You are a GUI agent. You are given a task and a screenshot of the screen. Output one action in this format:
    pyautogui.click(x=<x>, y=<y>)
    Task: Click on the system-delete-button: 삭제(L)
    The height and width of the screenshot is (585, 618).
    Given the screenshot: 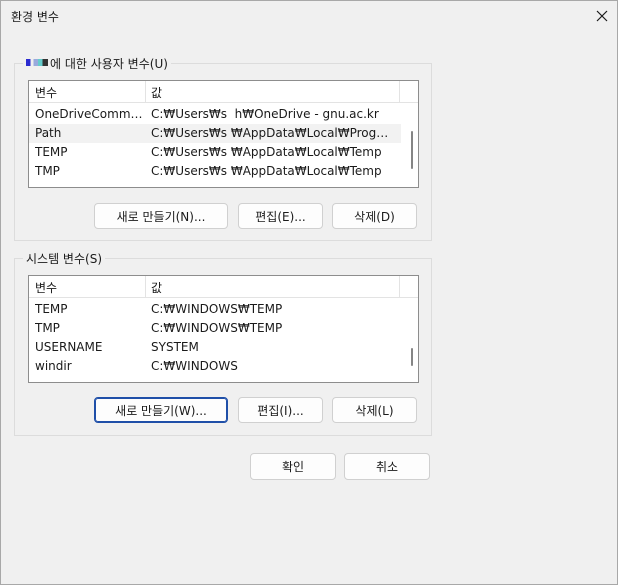 What is the action you would take?
    pyautogui.click(x=374, y=410)
    